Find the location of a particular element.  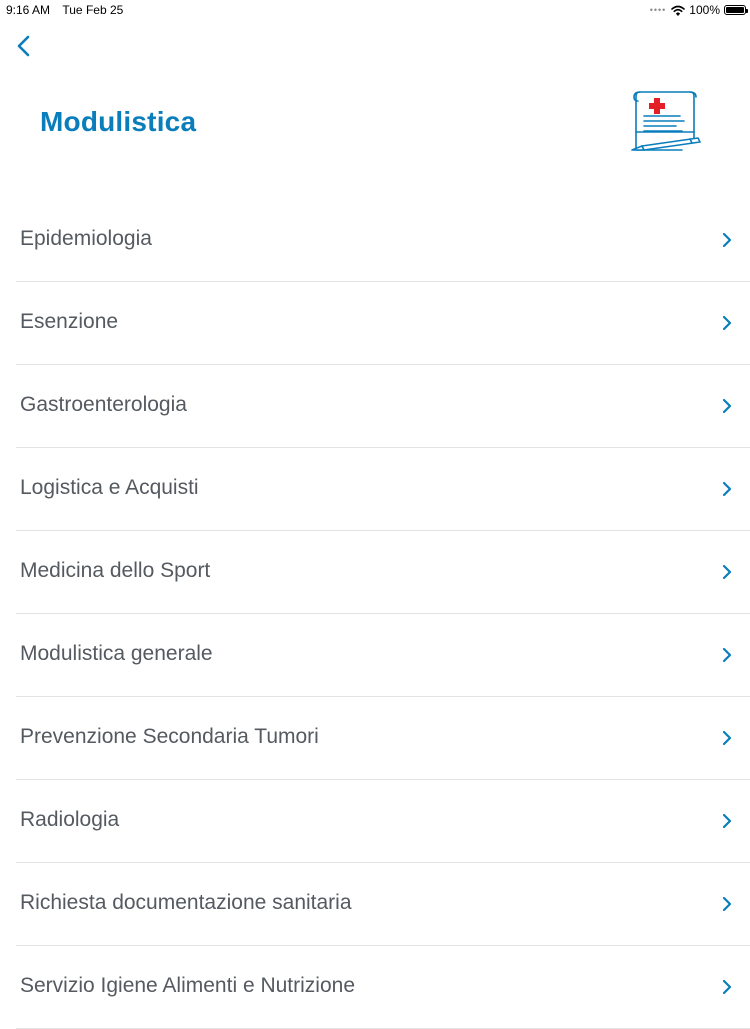

list-item-label: Medicina dello Sport is located at coordinates (115, 570).